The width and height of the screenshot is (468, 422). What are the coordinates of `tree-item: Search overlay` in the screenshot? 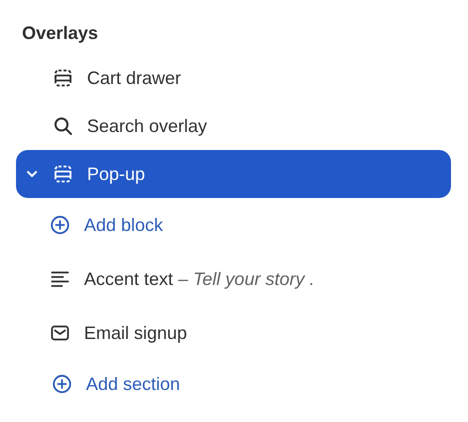 It's located at (233, 126).